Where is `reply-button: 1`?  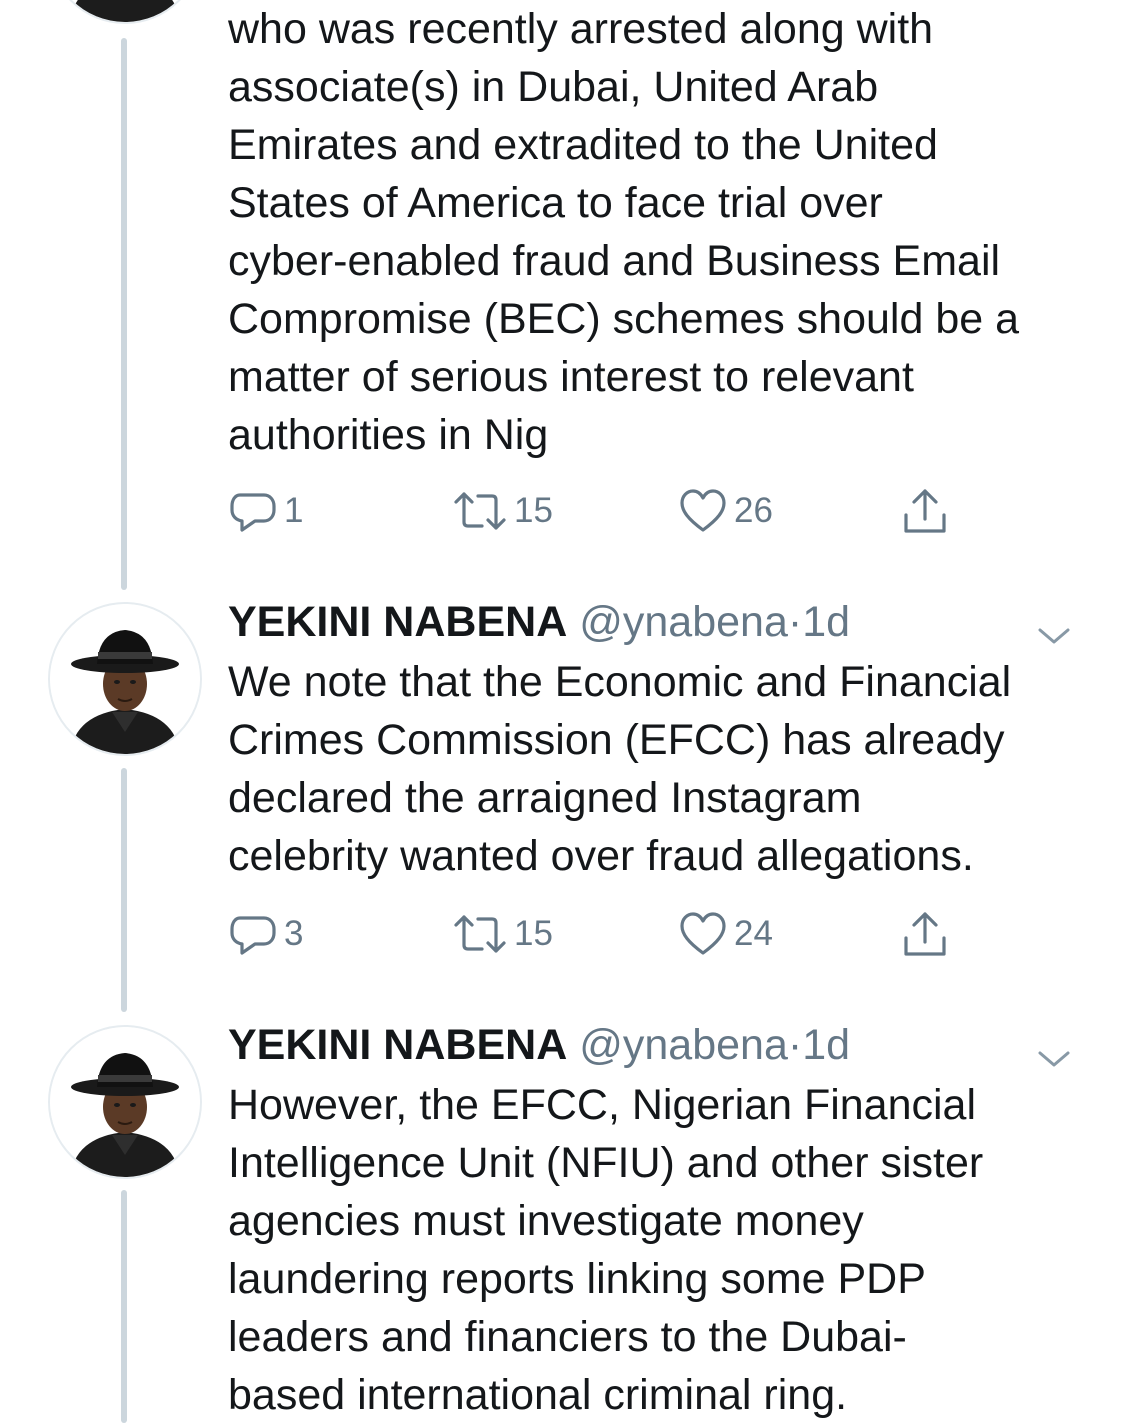
reply-button: 1 is located at coordinates (265, 511).